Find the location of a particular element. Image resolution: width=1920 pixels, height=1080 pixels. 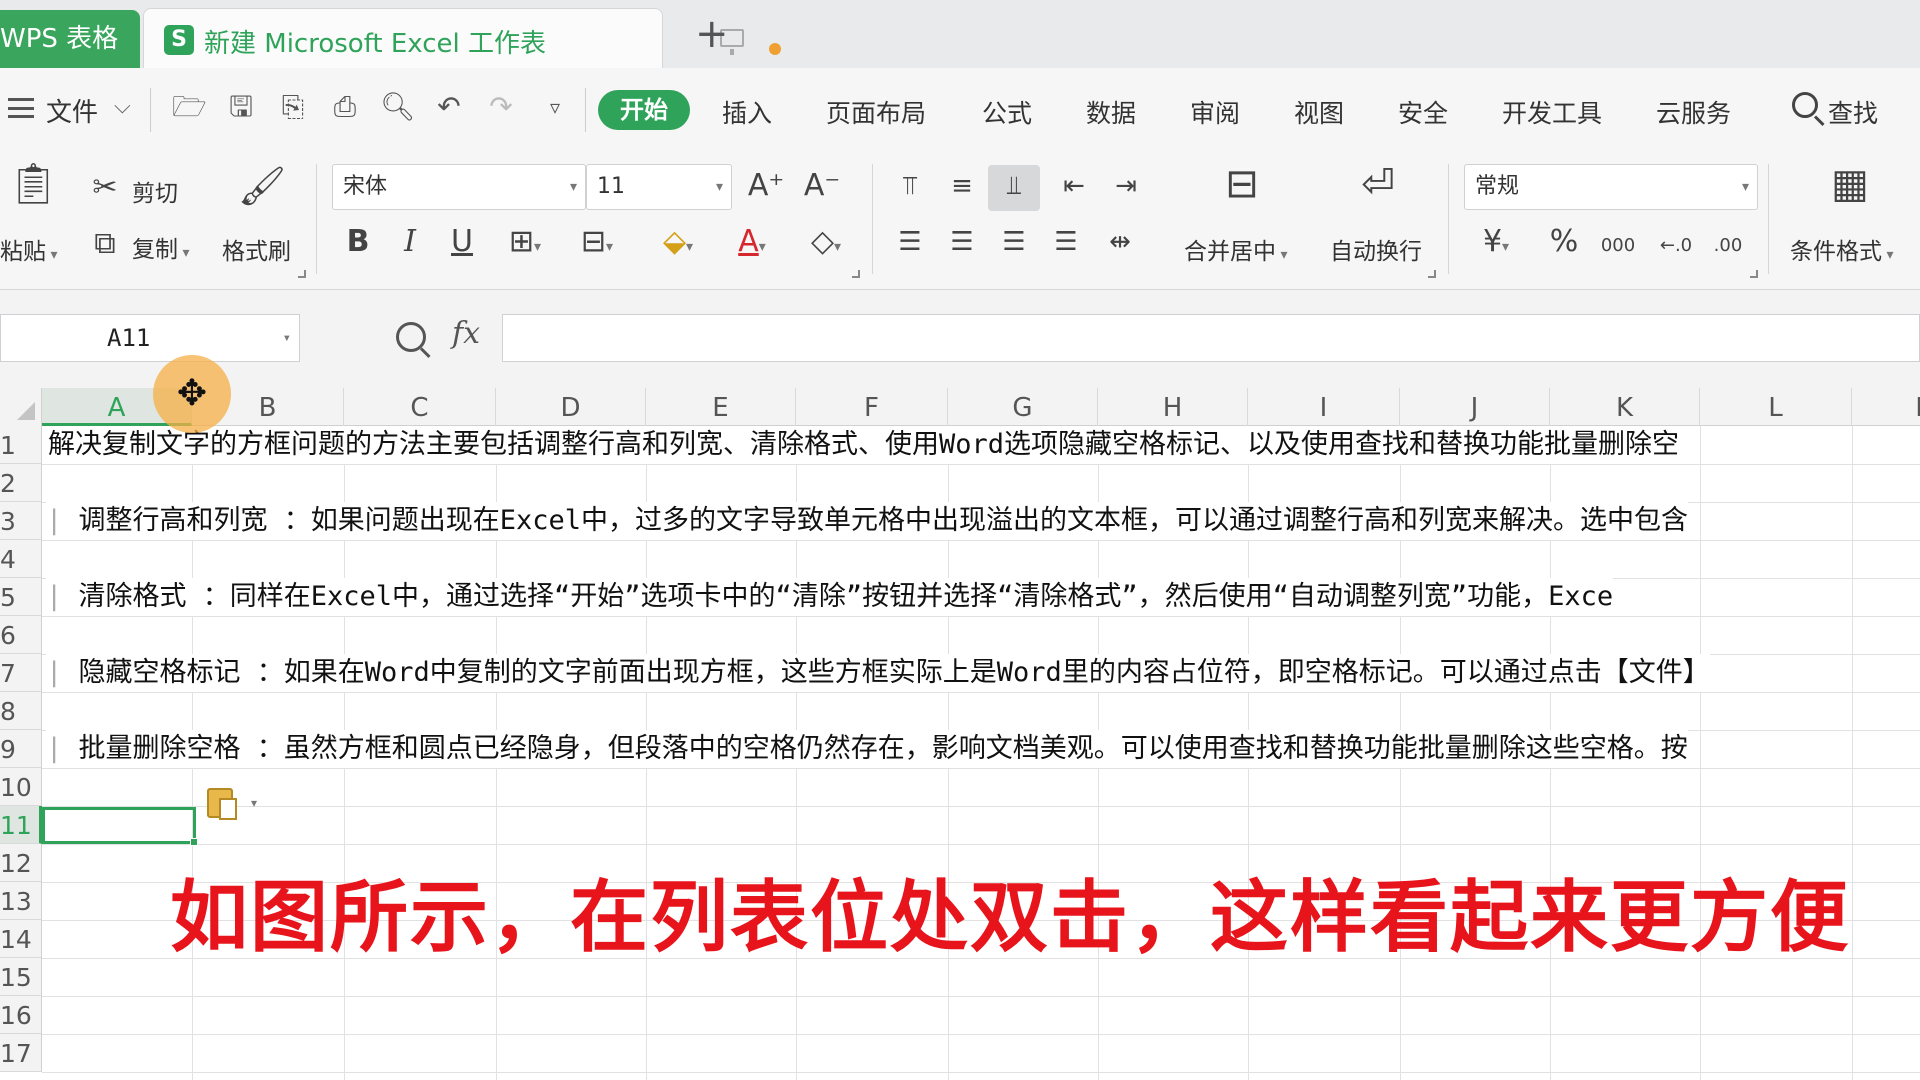

align-bottom-icon: ⫫ is located at coordinates (1014, 186).